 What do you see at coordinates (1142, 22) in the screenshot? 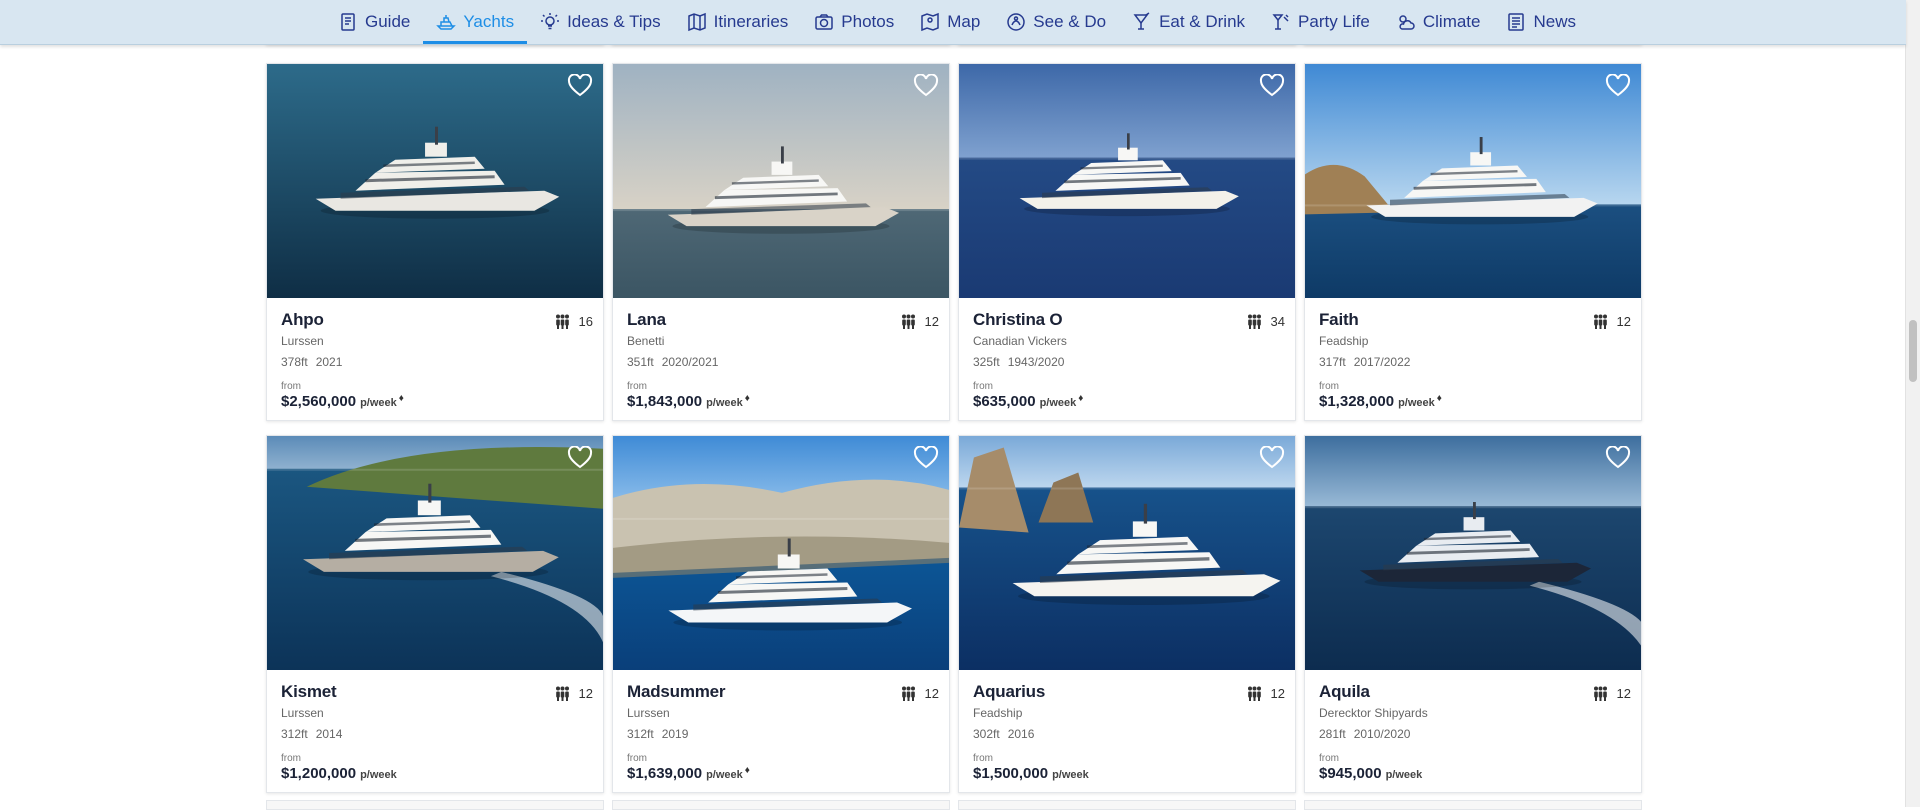
I see `cocktail-icon` at bounding box center [1142, 22].